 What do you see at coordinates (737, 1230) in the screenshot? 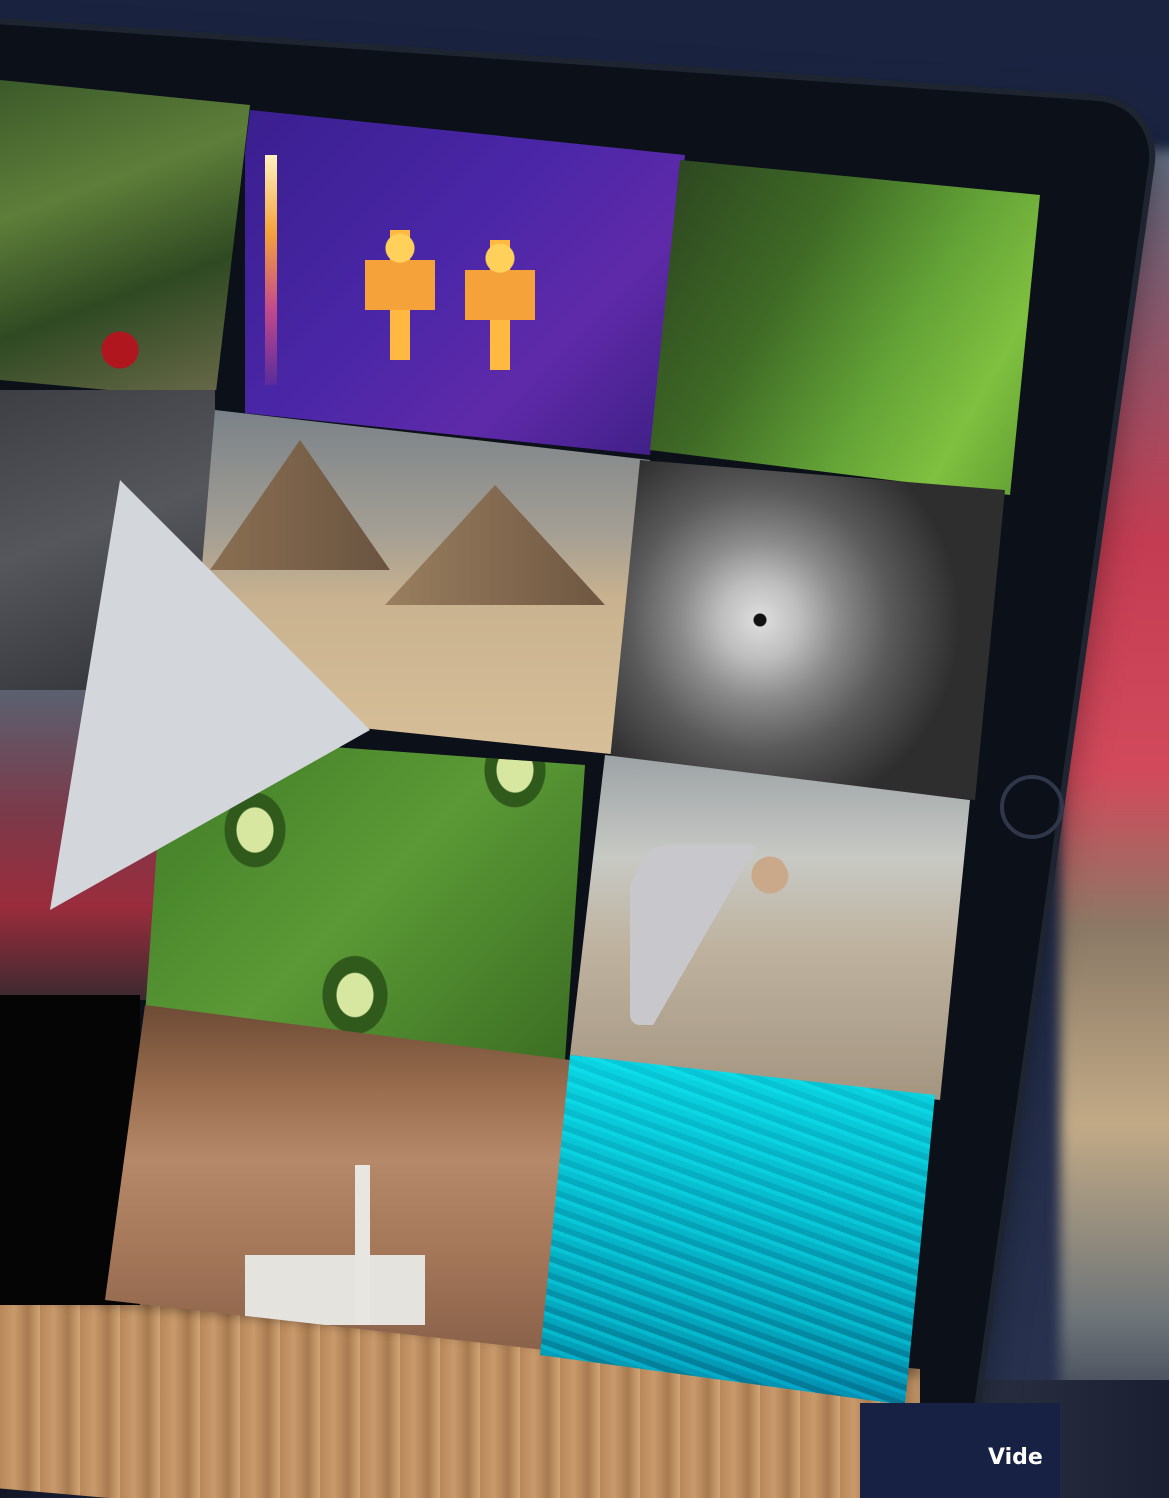
I see `tile-ocean-fish-photo` at bounding box center [737, 1230].